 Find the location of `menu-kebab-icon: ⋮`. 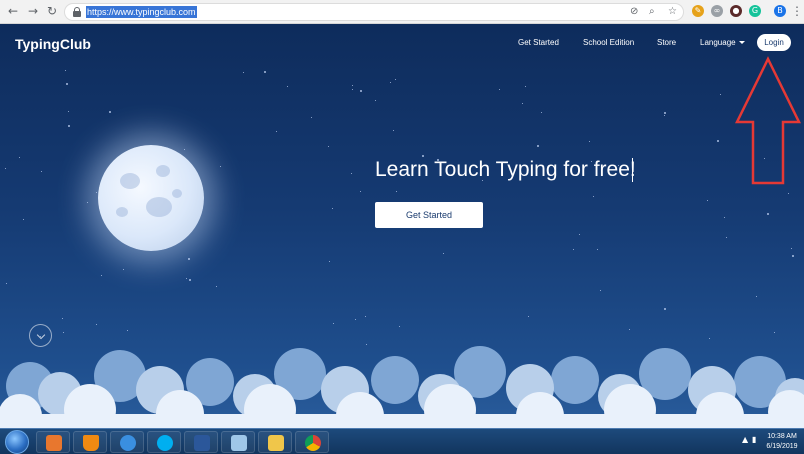

menu-kebab-icon: ⋮ is located at coordinates (797, 11).